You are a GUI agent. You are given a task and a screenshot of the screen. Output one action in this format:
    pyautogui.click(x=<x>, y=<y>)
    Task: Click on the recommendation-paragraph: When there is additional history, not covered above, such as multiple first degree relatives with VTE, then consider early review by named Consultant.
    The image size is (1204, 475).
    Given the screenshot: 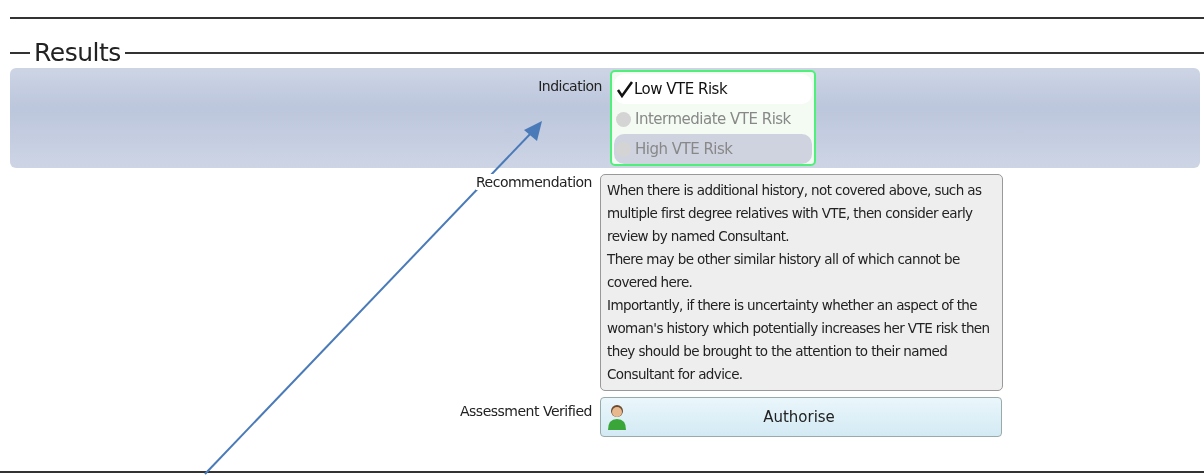 What is the action you would take?
    pyautogui.click(x=795, y=213)
    